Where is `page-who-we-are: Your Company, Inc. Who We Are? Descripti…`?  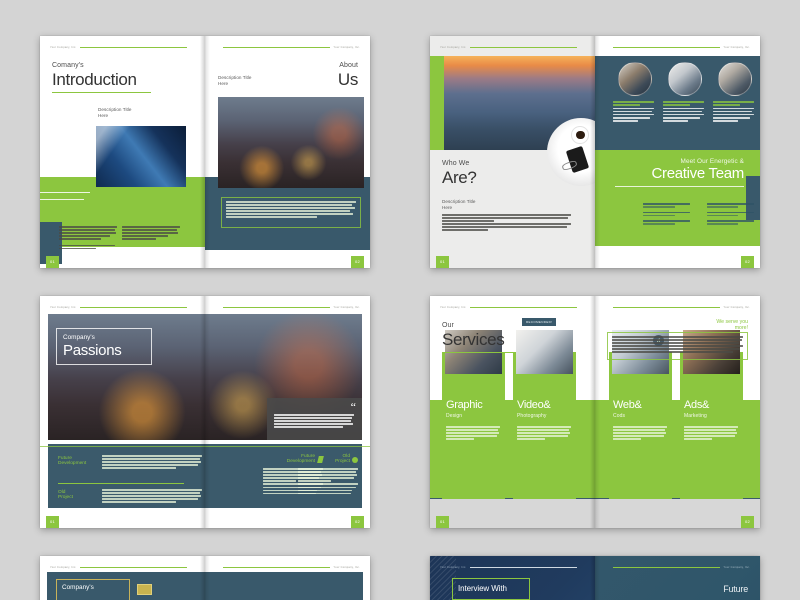
page-who-we-are: Your Company, Inc. Who We Are? Descripti… is located at coordinates (512, 152).